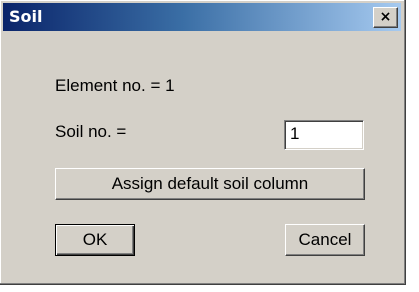 The height and width of the screenshot is (292, 419). I want to click on close-icon: ×, so click(385, 17).